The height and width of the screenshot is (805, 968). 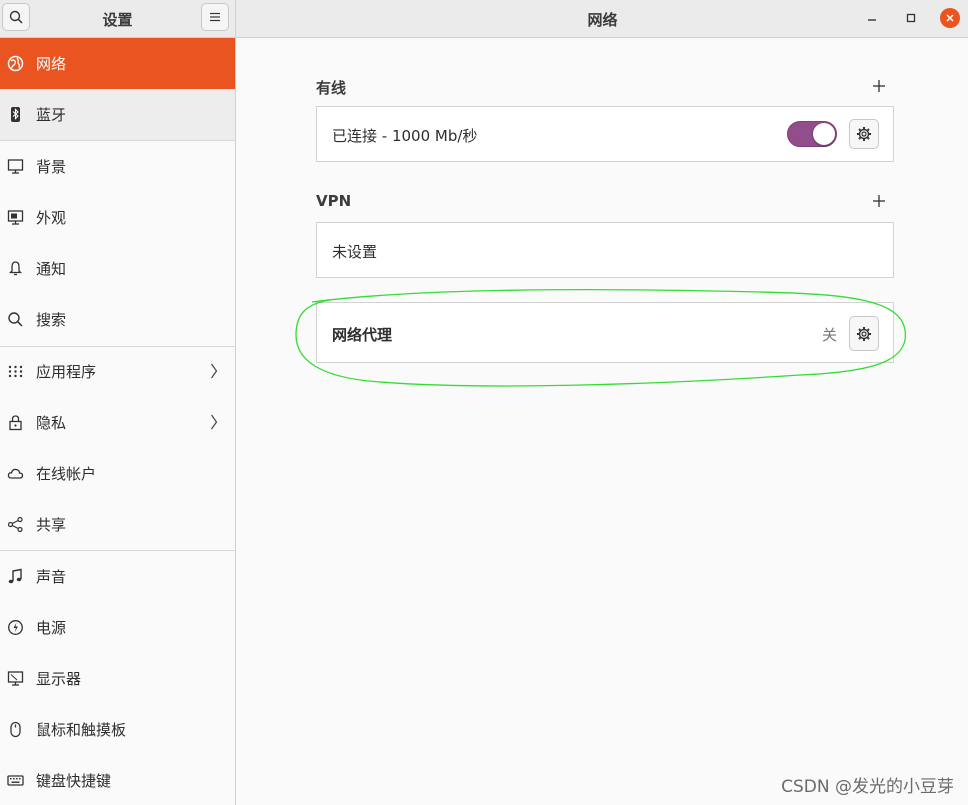 What do you see at coordinates (15, 319) in the screenshot?
I see `search-icon` at bounding box center [15, 319].